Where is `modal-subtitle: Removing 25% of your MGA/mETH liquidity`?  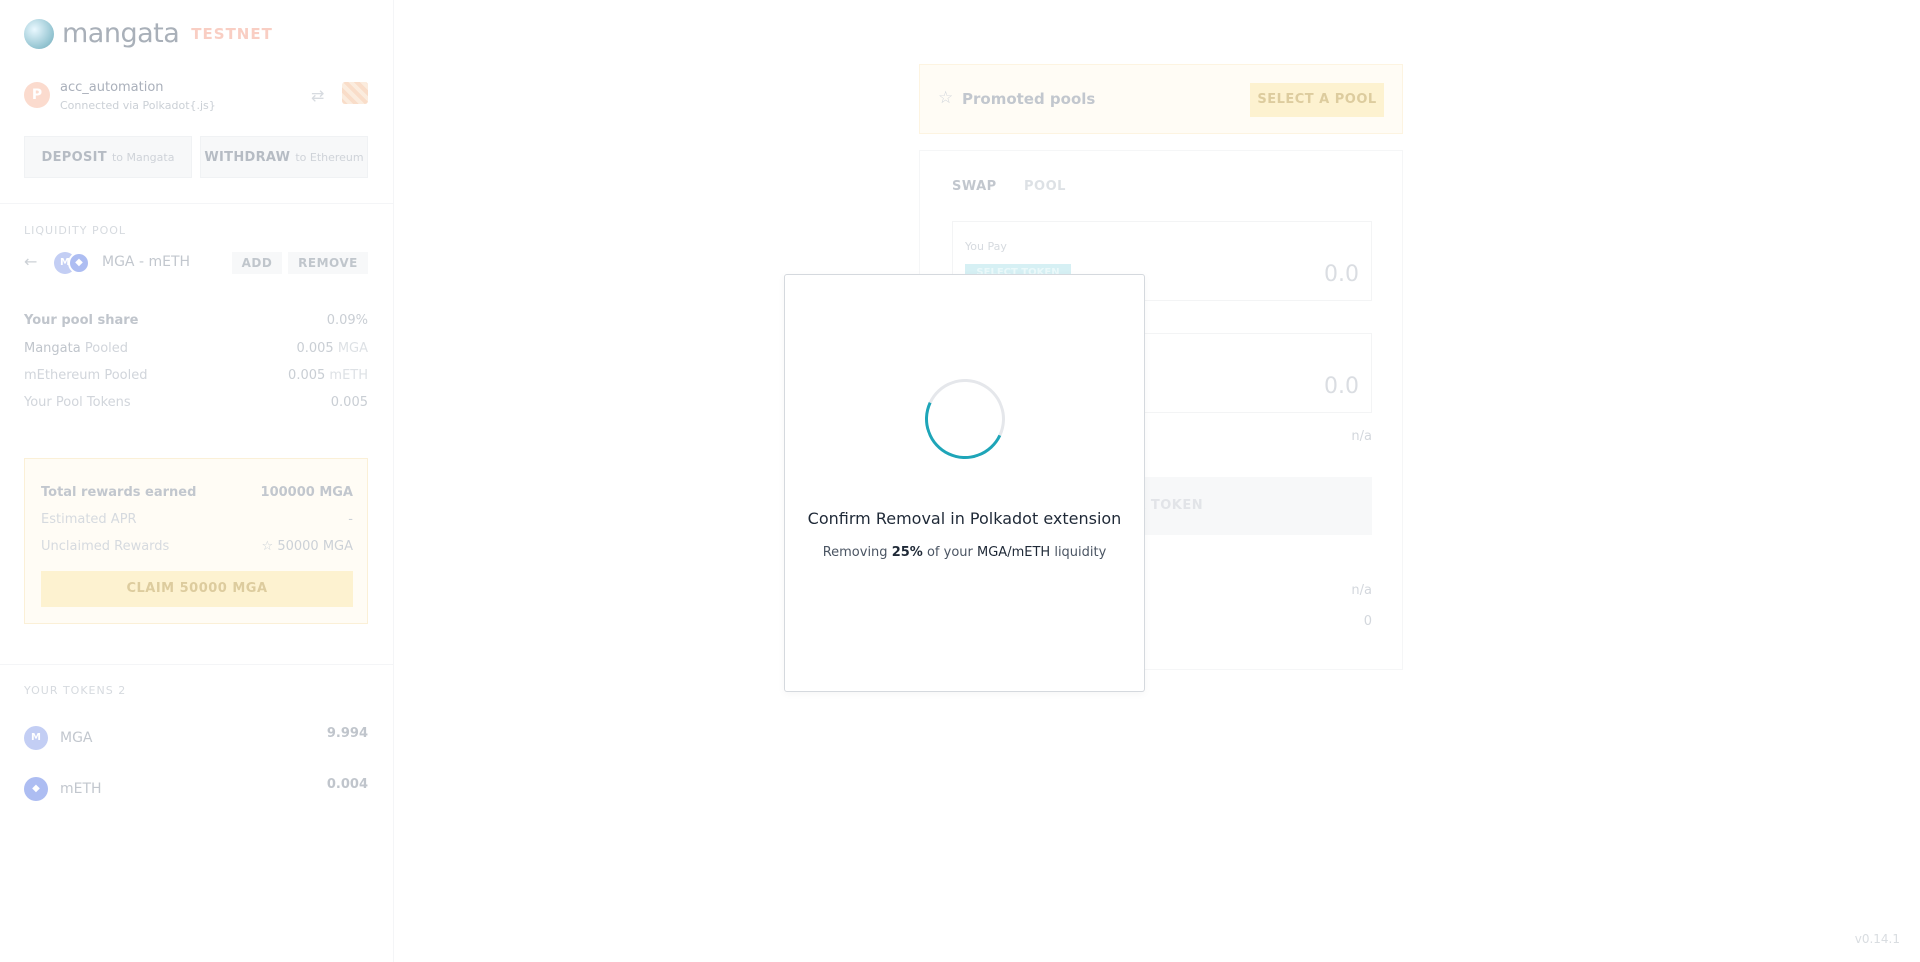
modal-subtitle: Removing 25% of your MGA/mETH liquidity is located at coordinates (964, 552).